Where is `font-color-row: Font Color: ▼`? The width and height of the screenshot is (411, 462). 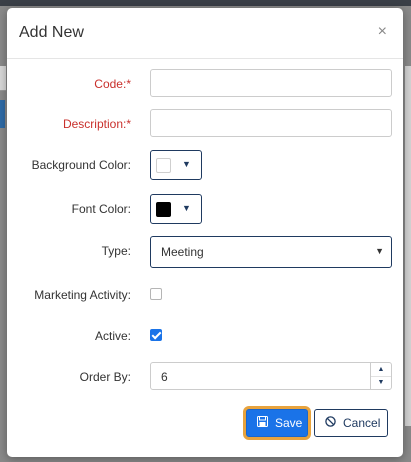 font-color-row: Font Color: ▼ is located at coordinates (205, 209).